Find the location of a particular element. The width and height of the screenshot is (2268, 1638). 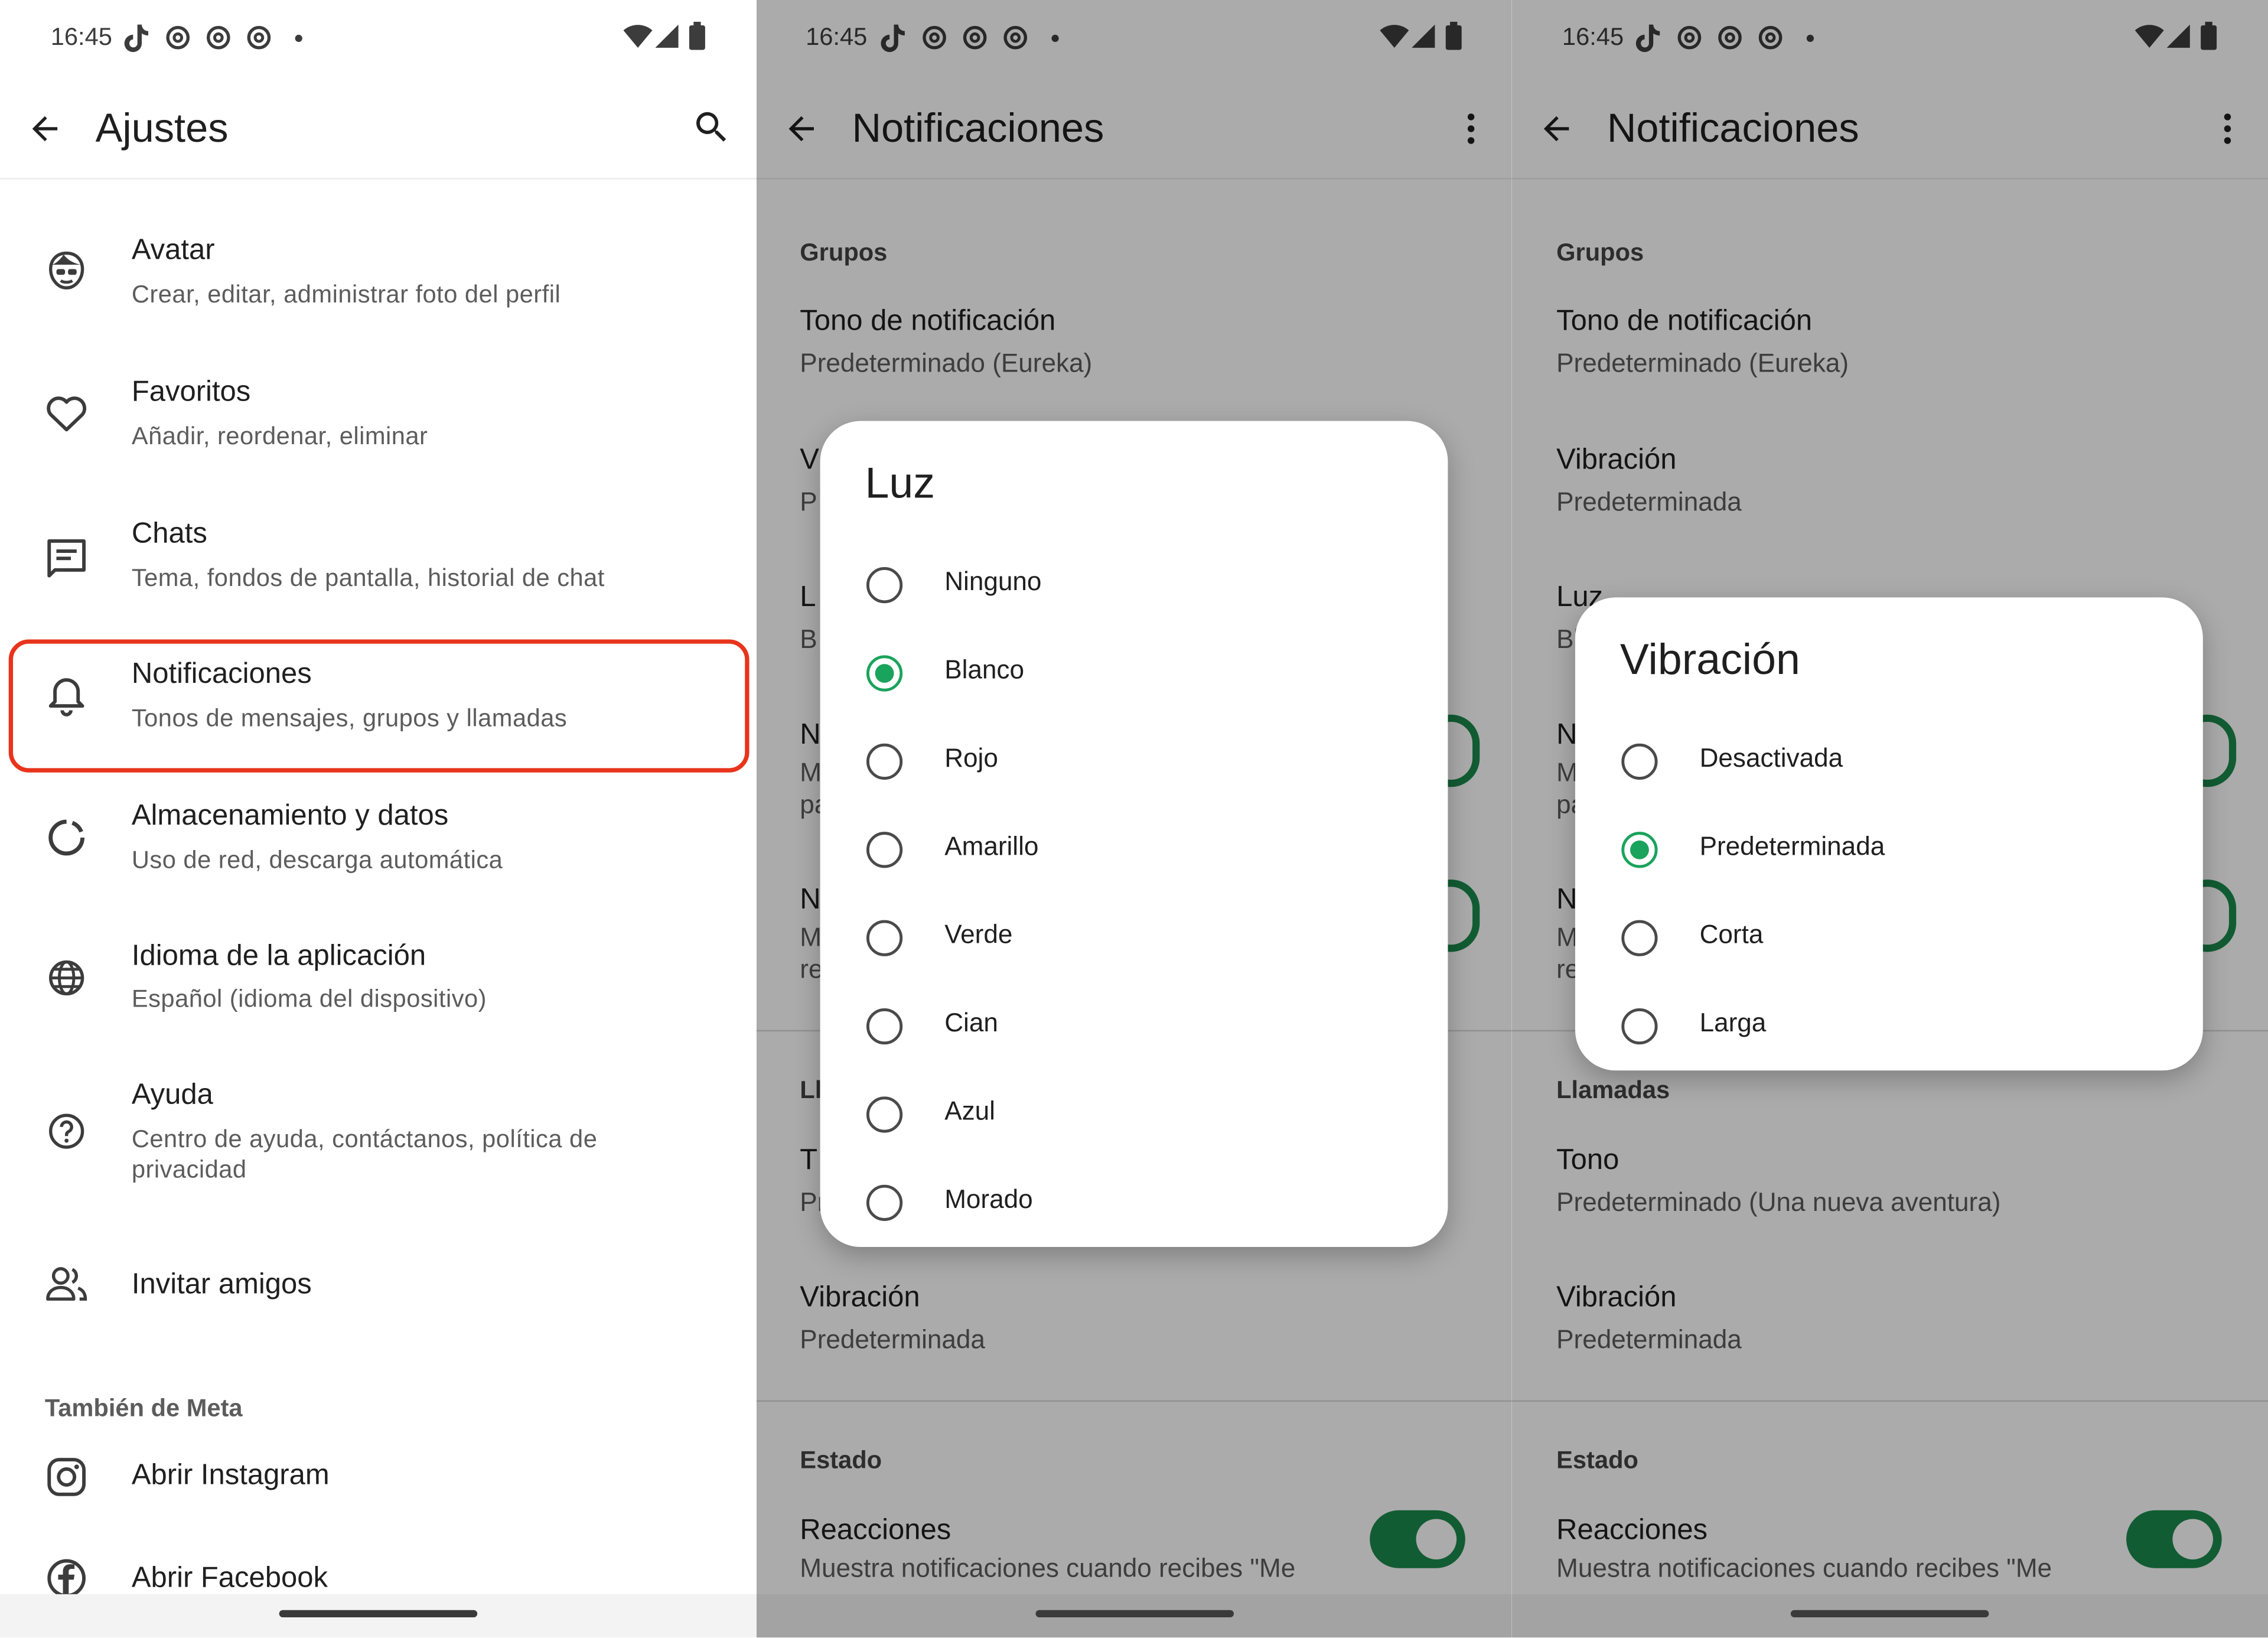

avatar-face-icon is located at coordinates (66, 270).